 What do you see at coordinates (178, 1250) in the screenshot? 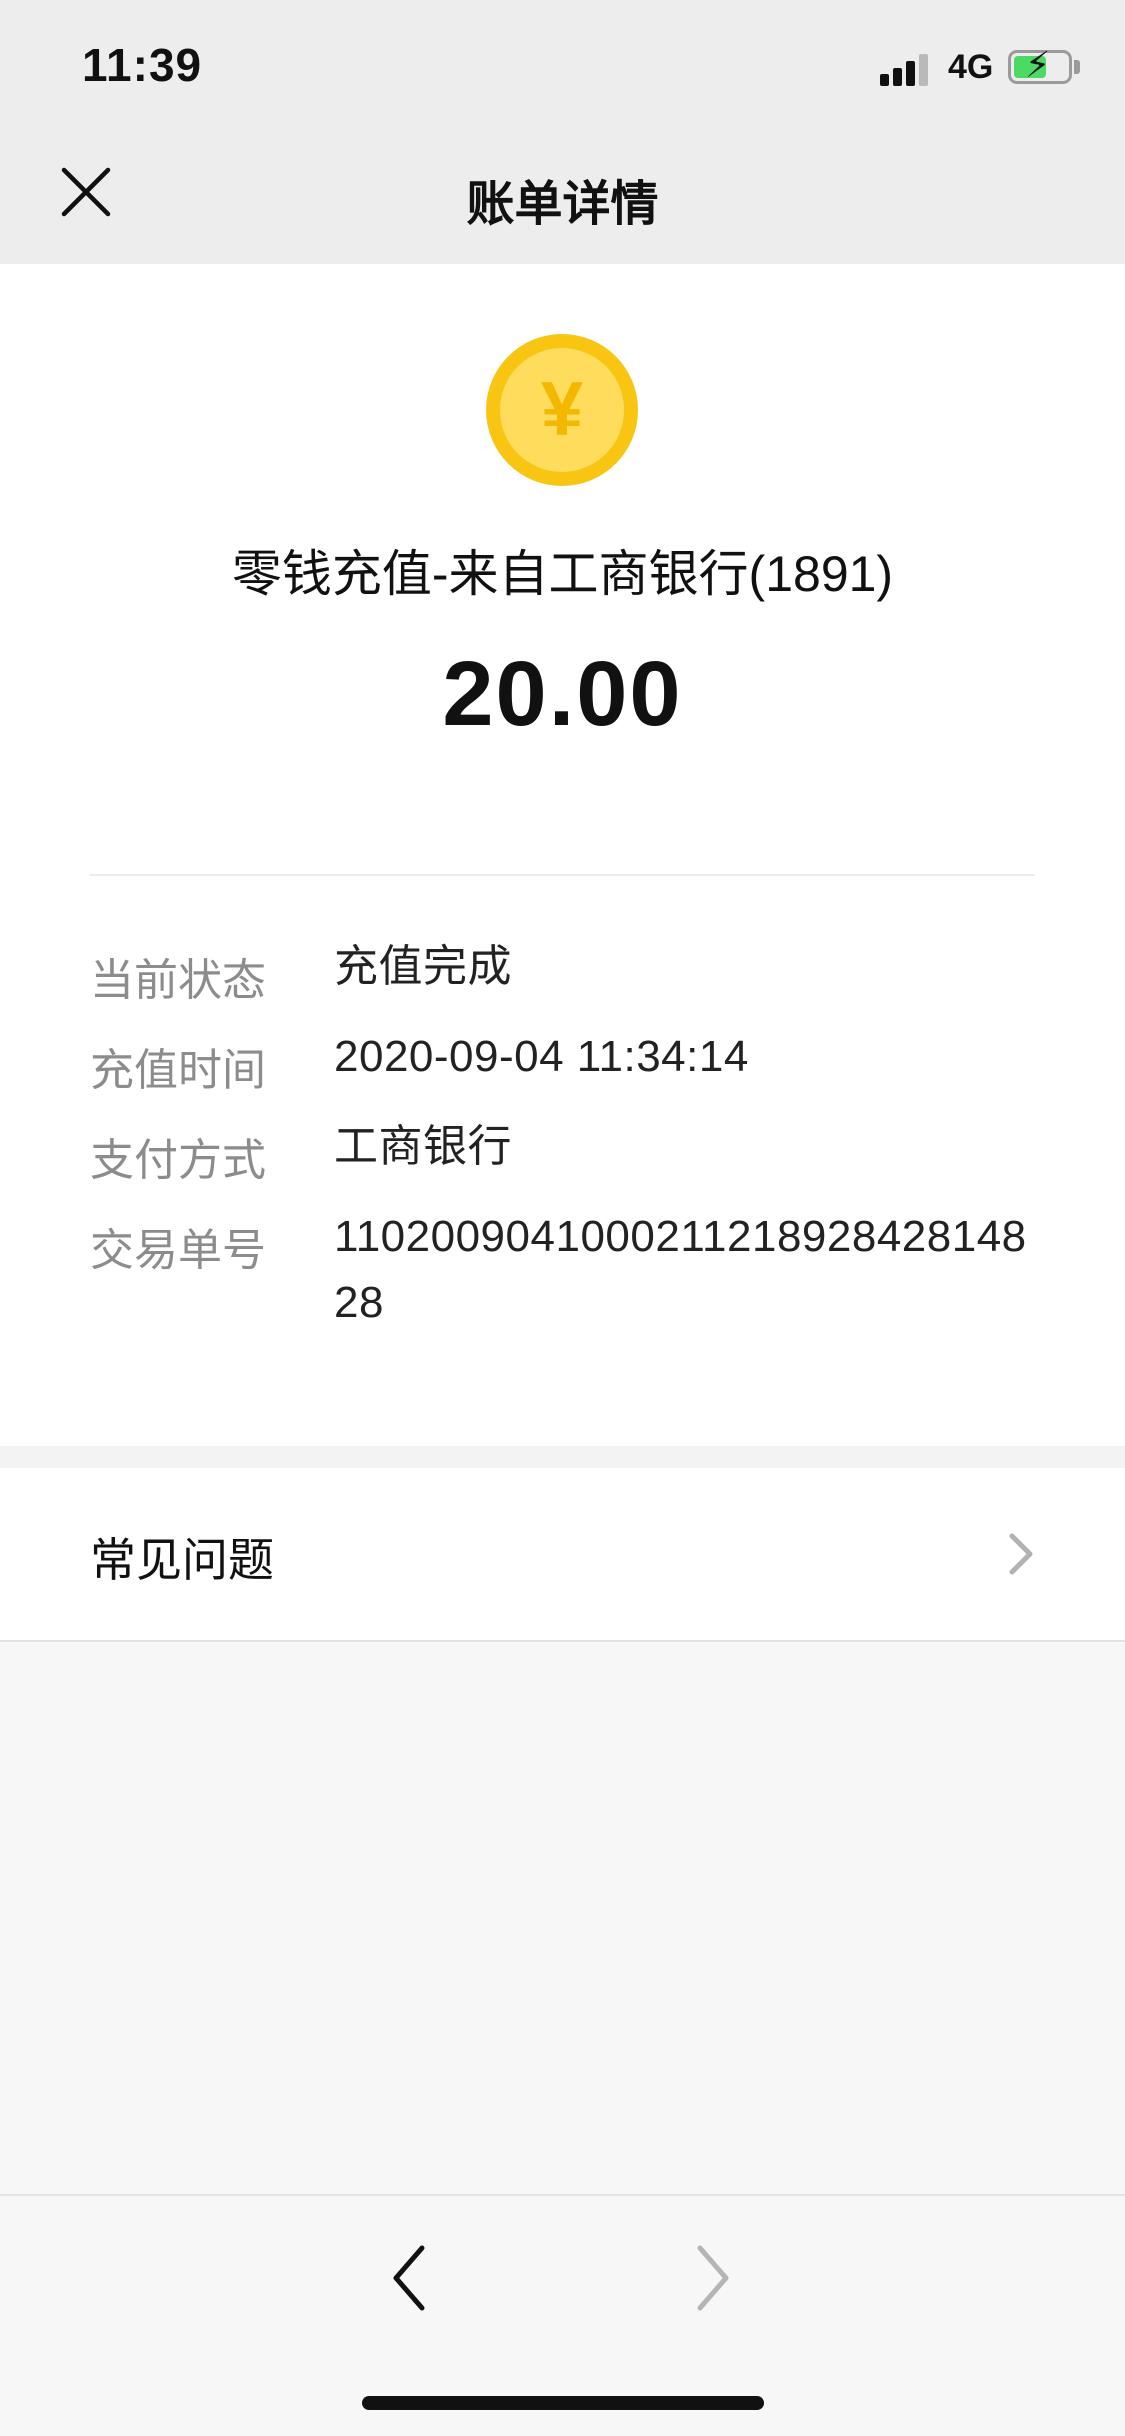
I see `detail-label: 交易单号` at bounding box center [178, 1250].